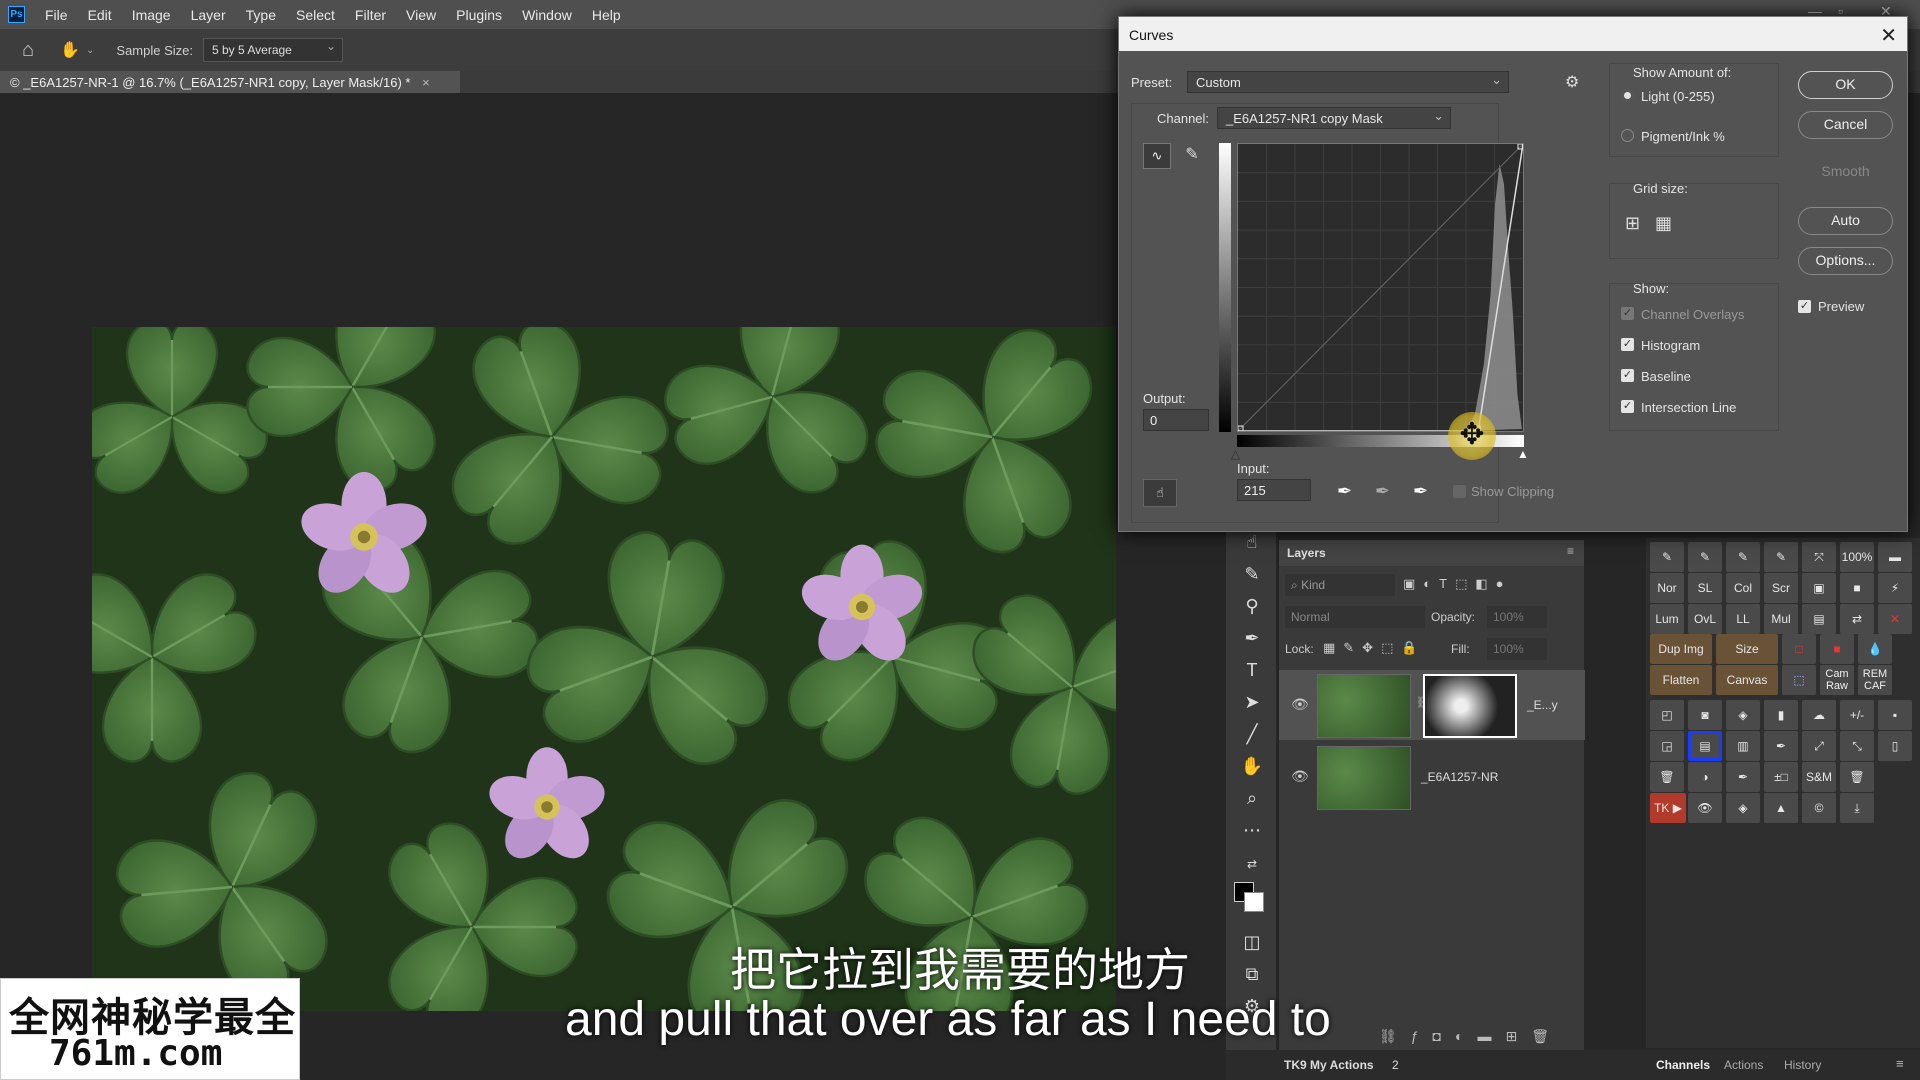 The height and width of the screenshot is (1080, 1920). What do you see at coordinates (70, 50) in the screenshot?
I see `eyedropper-tool-icon: ✋` at bounding box center [70, 50].